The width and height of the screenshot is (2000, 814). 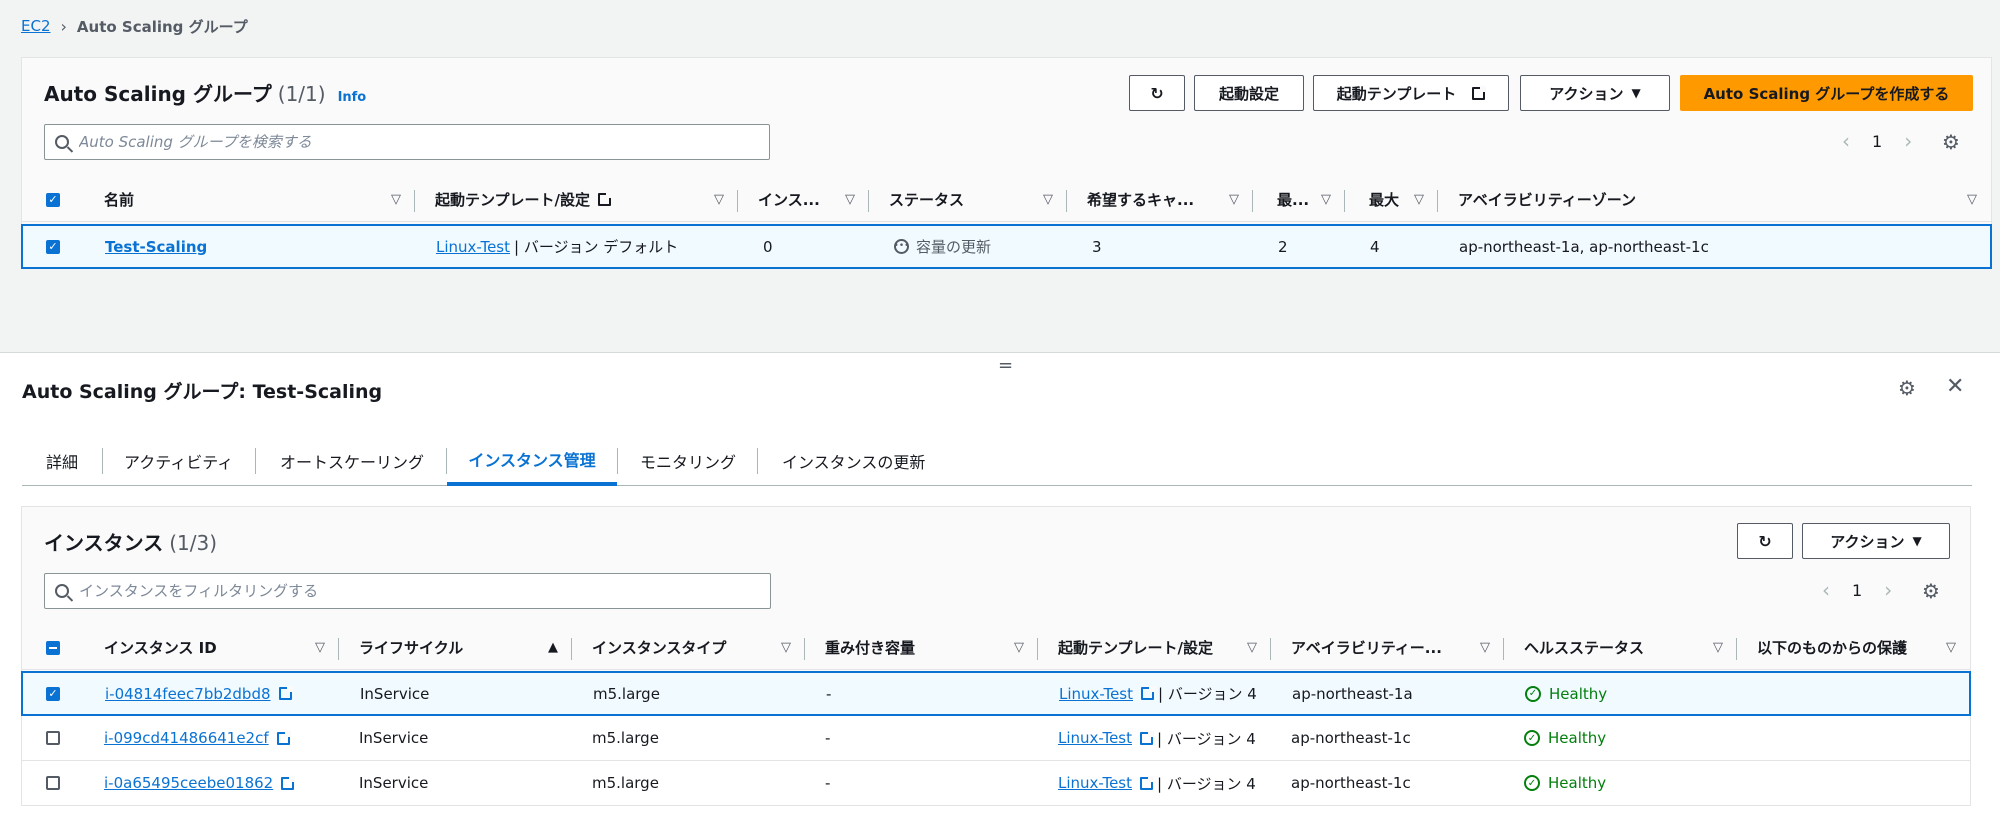 I want to click on col-status: ステータス ▽, so click(x=968, y=199).